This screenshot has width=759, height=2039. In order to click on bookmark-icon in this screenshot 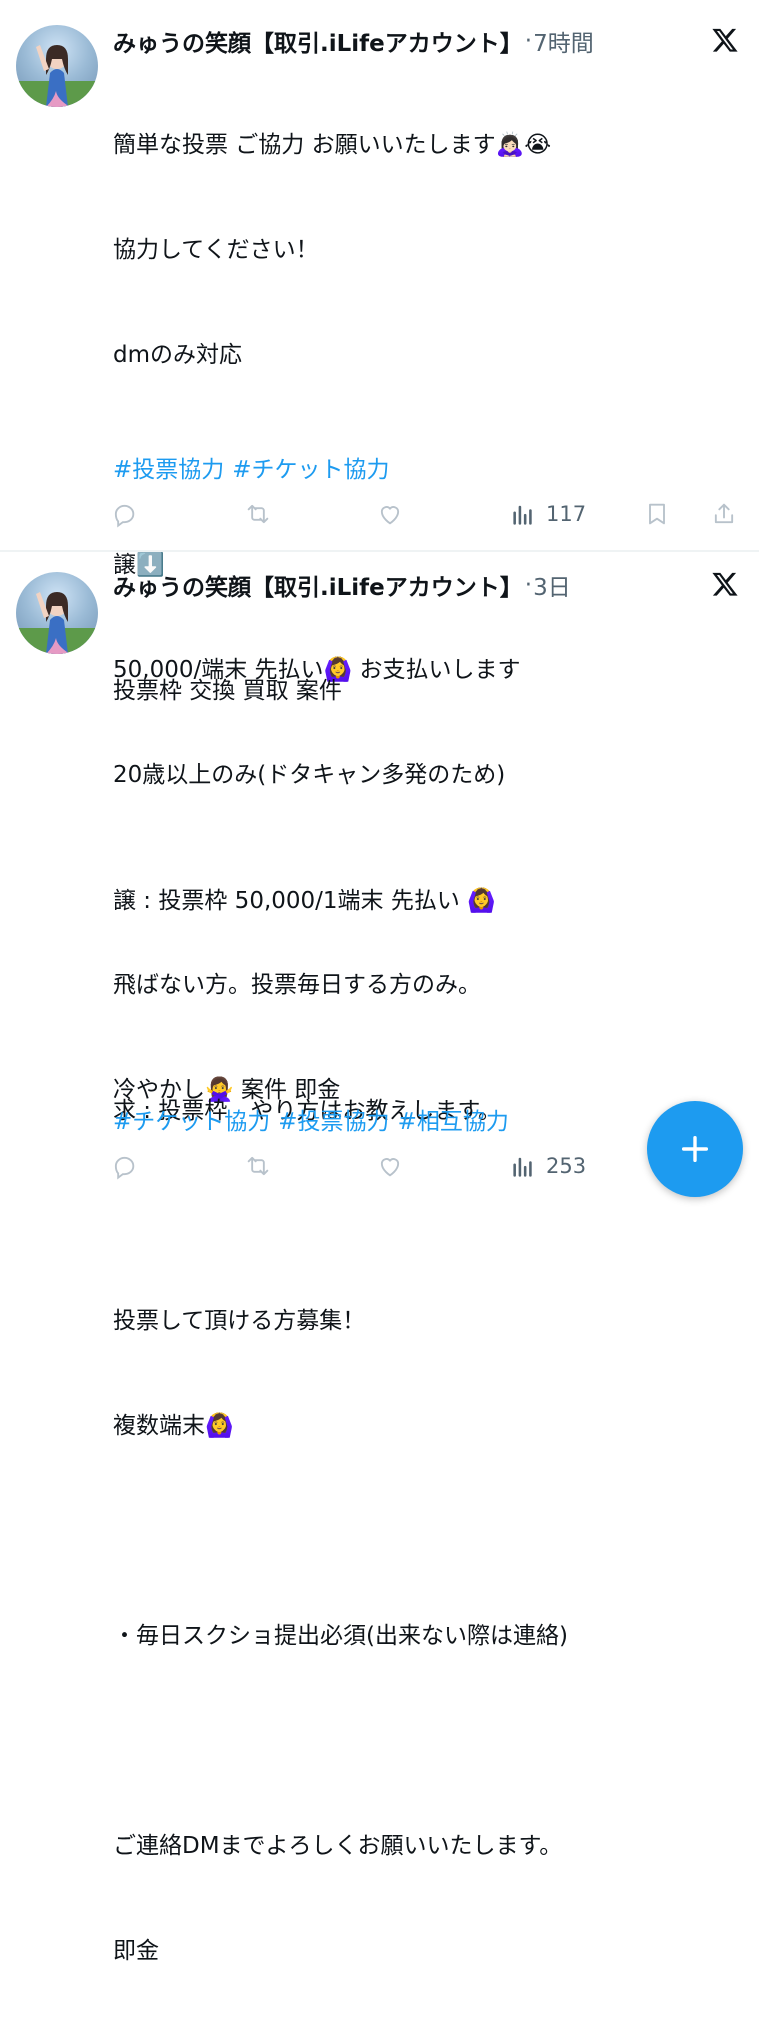, I will do `click(657, 514)`.